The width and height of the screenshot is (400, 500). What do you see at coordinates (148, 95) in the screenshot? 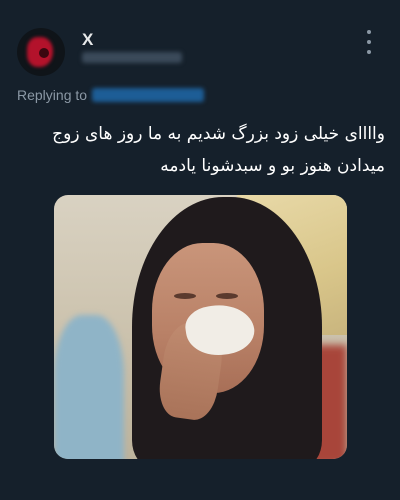
I see `reply-handle-link-blurred` at bounding box center [148, 95].